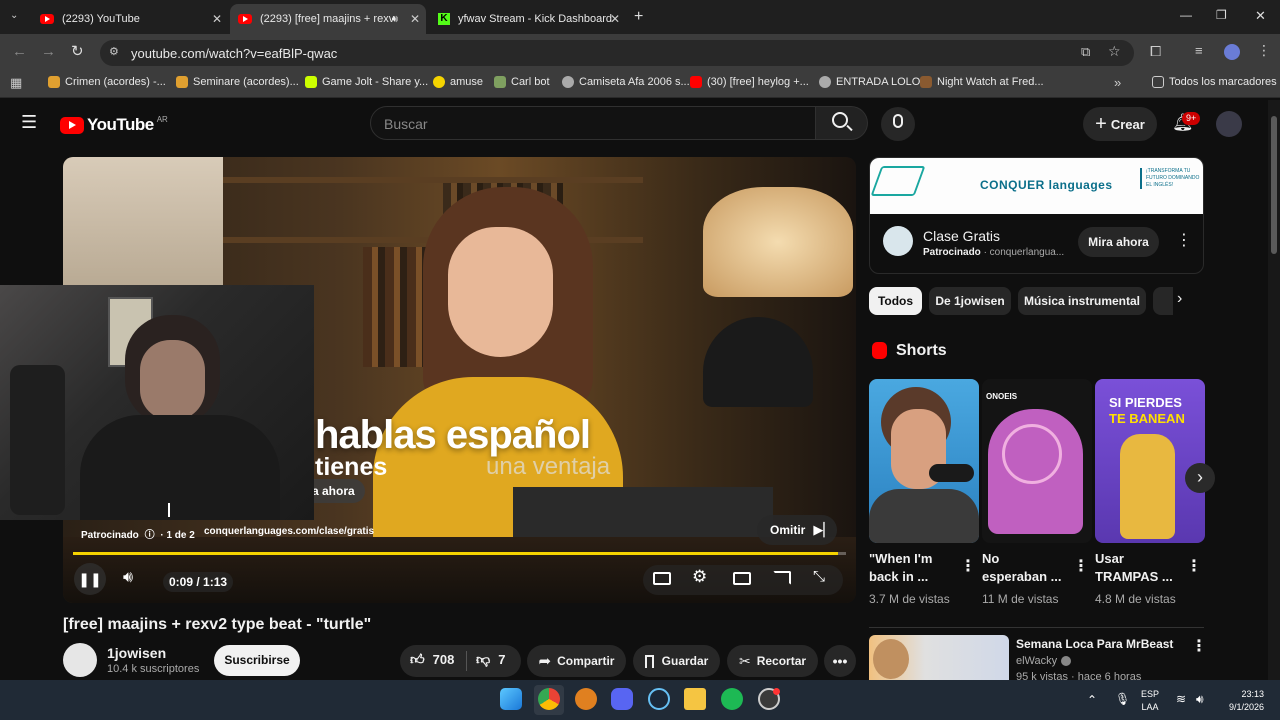 This screenshot has height=720, width=1280. I want to click on more-actions-button: •••, so click(840, 661).